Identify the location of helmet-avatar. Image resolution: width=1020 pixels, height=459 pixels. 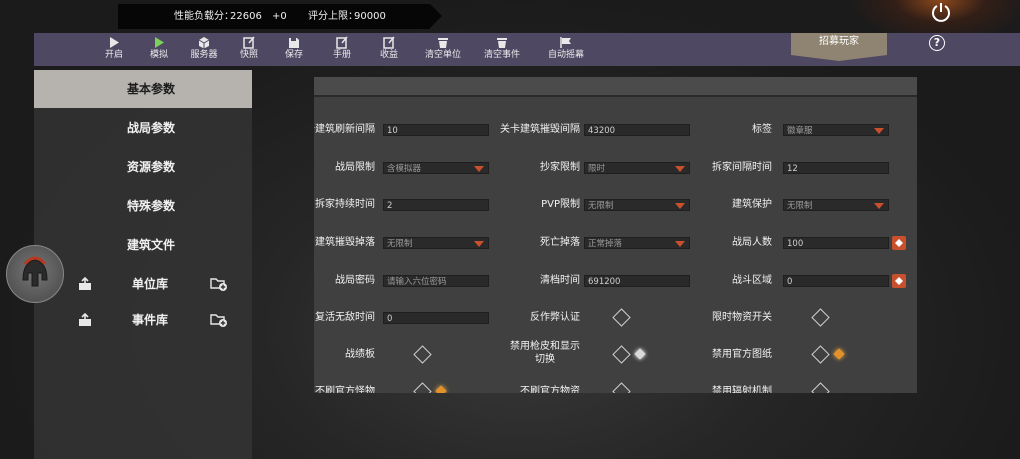
(35, 274).